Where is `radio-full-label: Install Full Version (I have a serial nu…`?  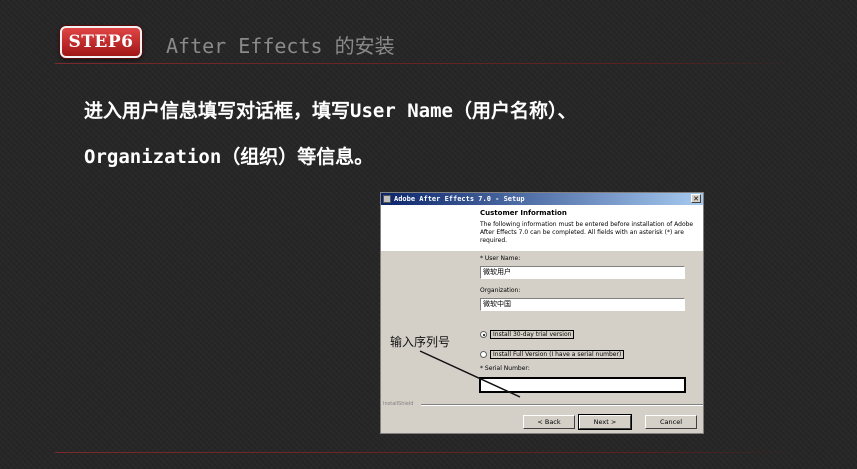
radio-full-label: Install Full Version (I have a serial nu… is located at coordinates (557, 354).